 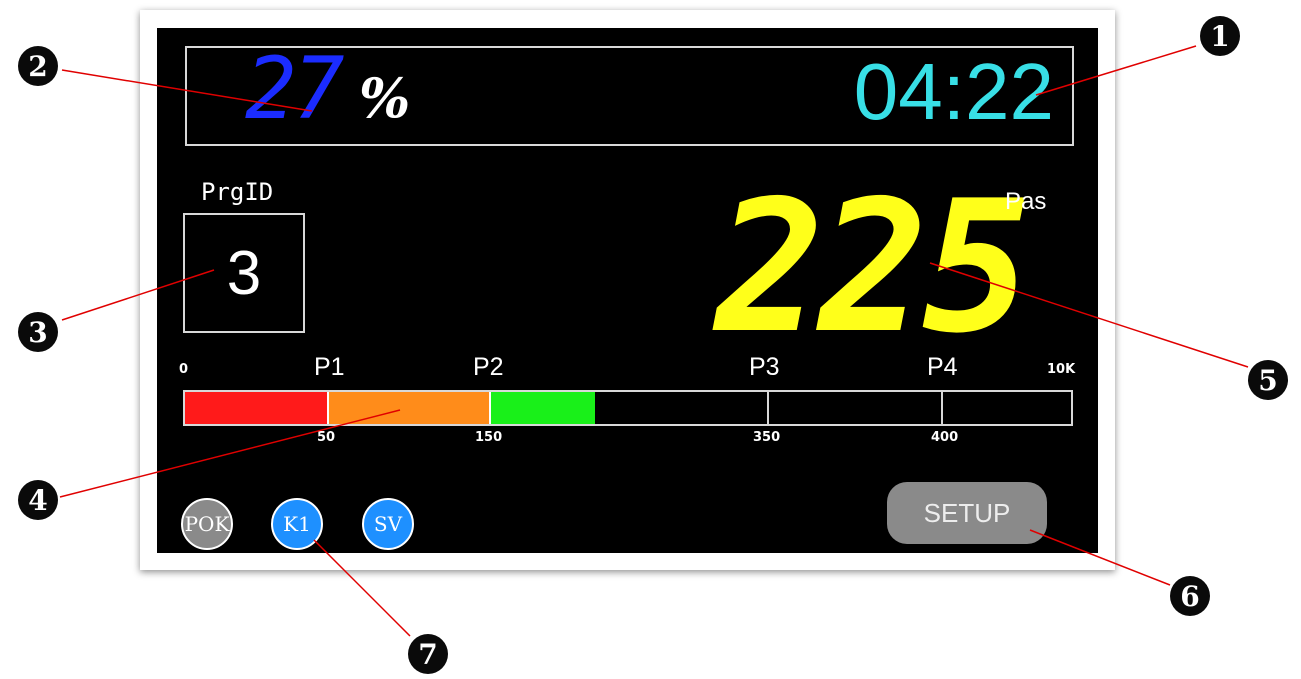 I want to click on bar-tick-p4, so click(x=942, y=408).